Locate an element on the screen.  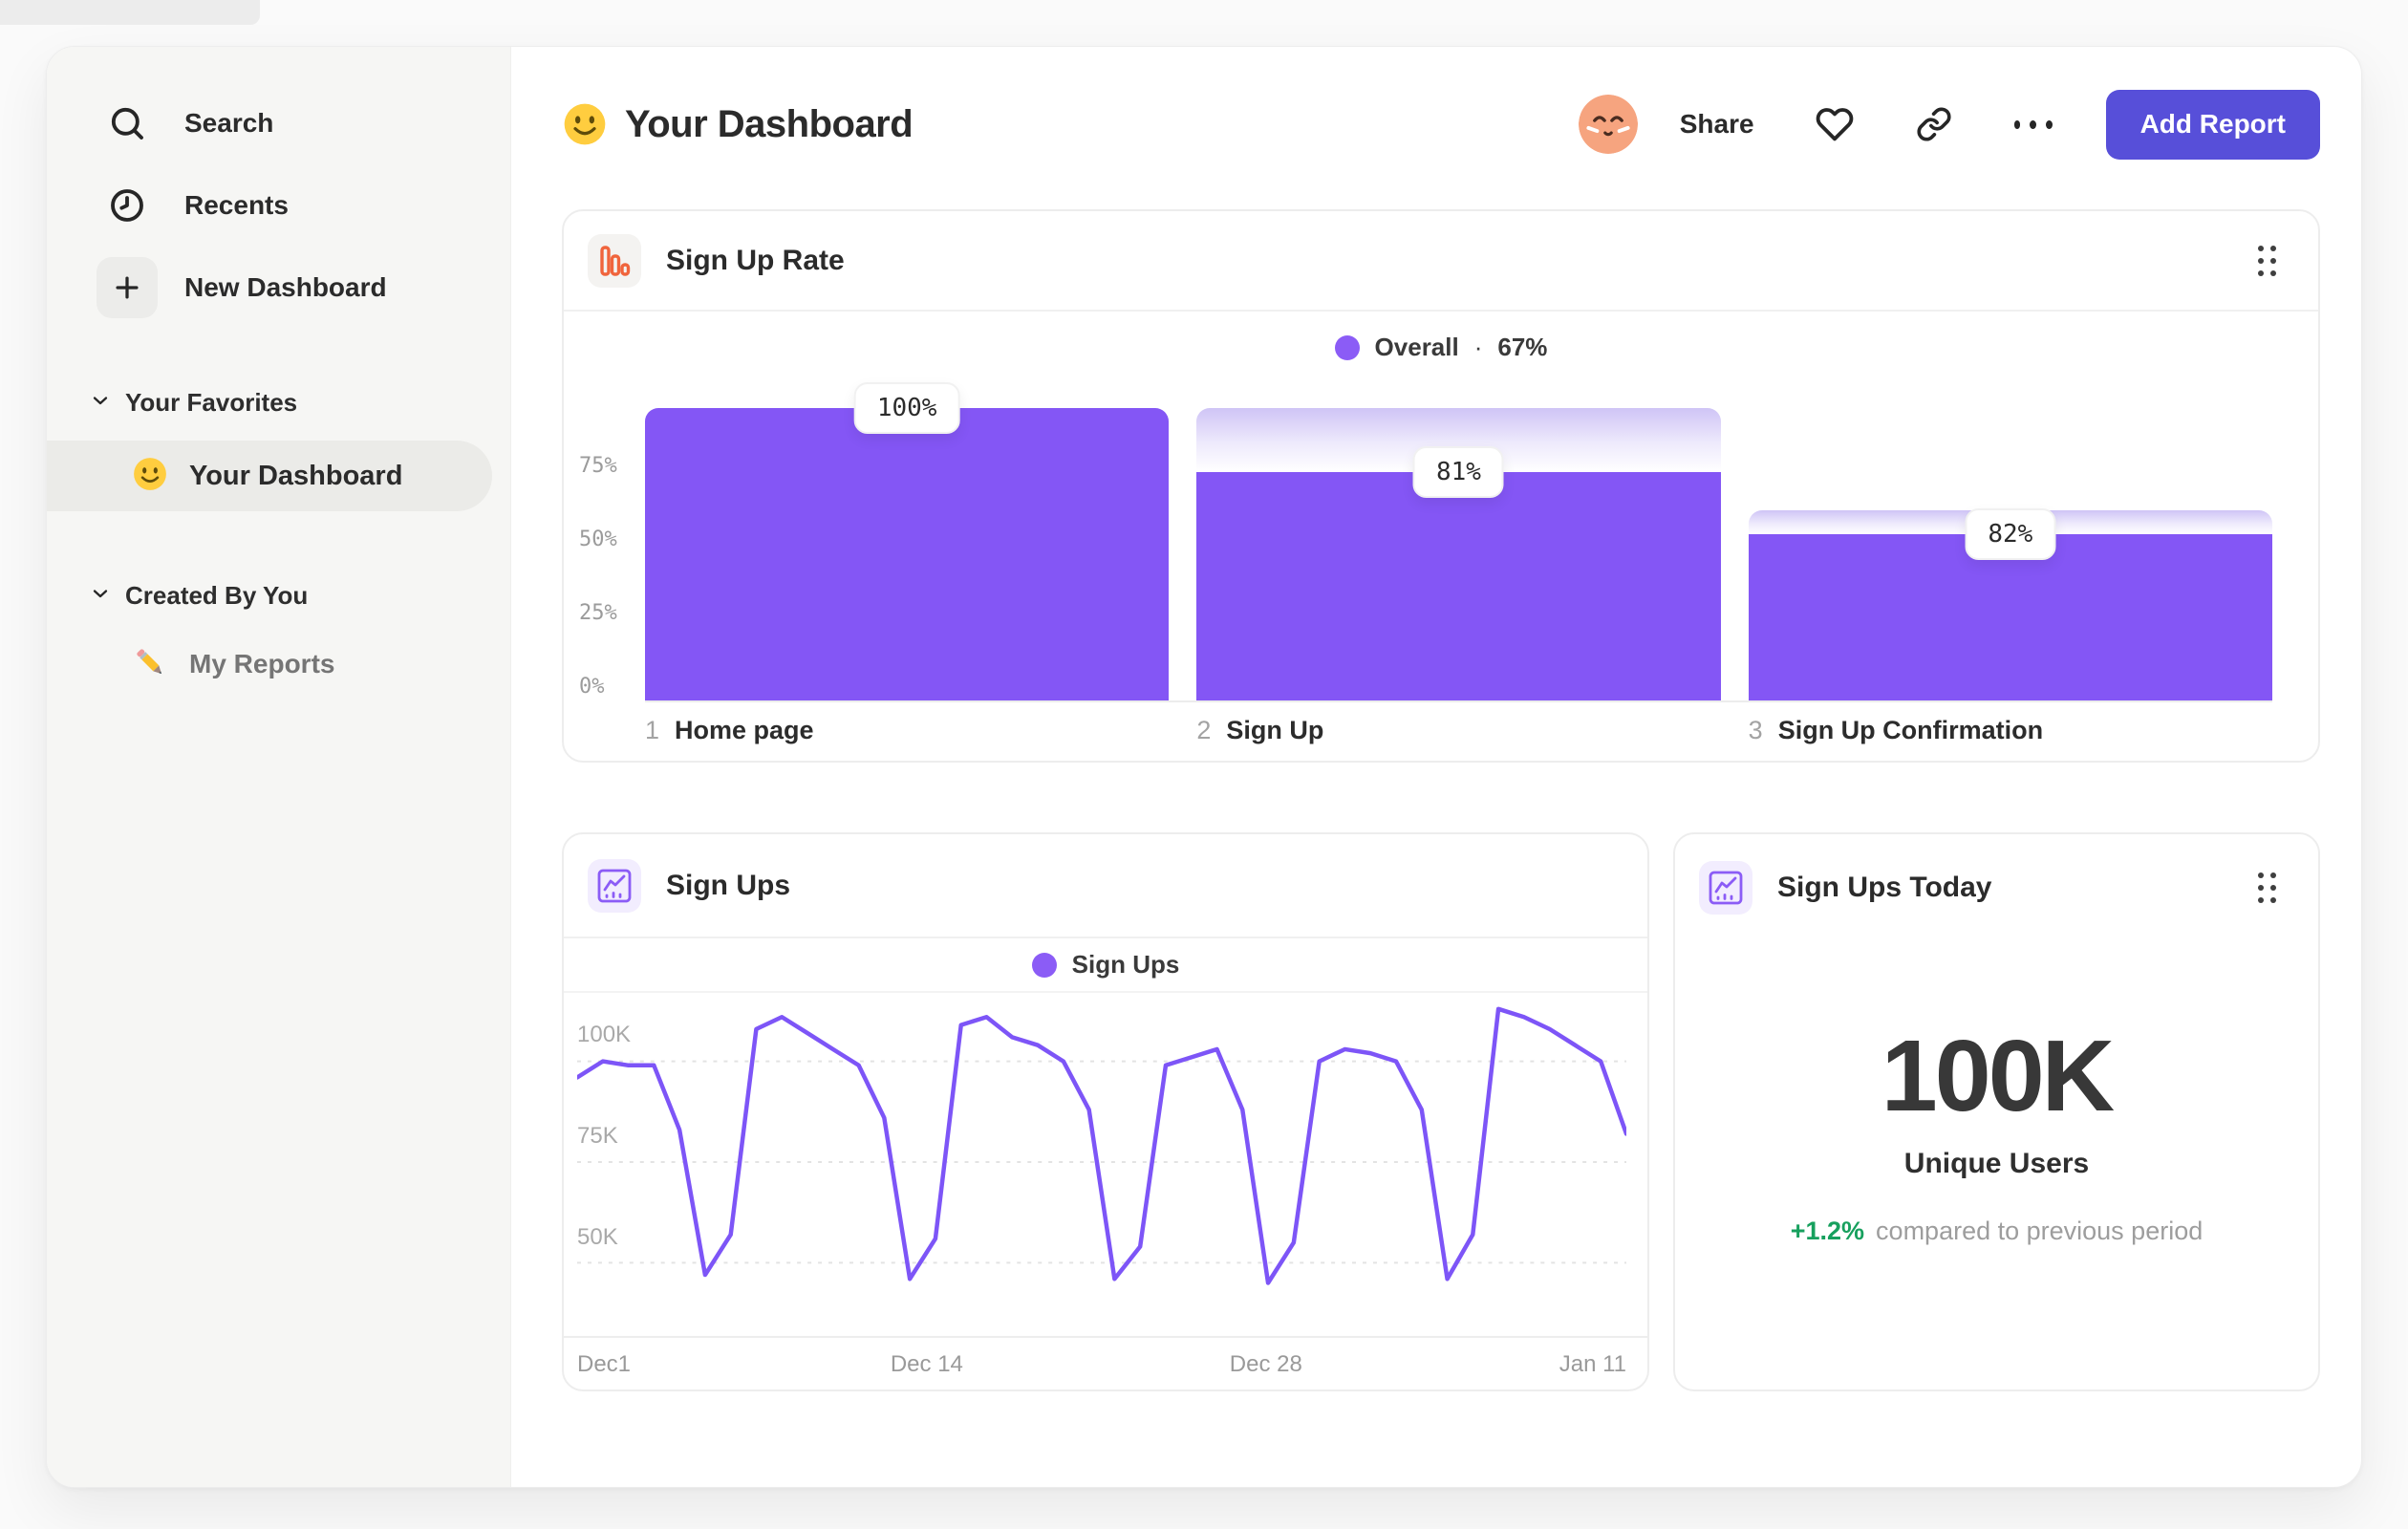
clock-icon is located at coordinates (128, 205).